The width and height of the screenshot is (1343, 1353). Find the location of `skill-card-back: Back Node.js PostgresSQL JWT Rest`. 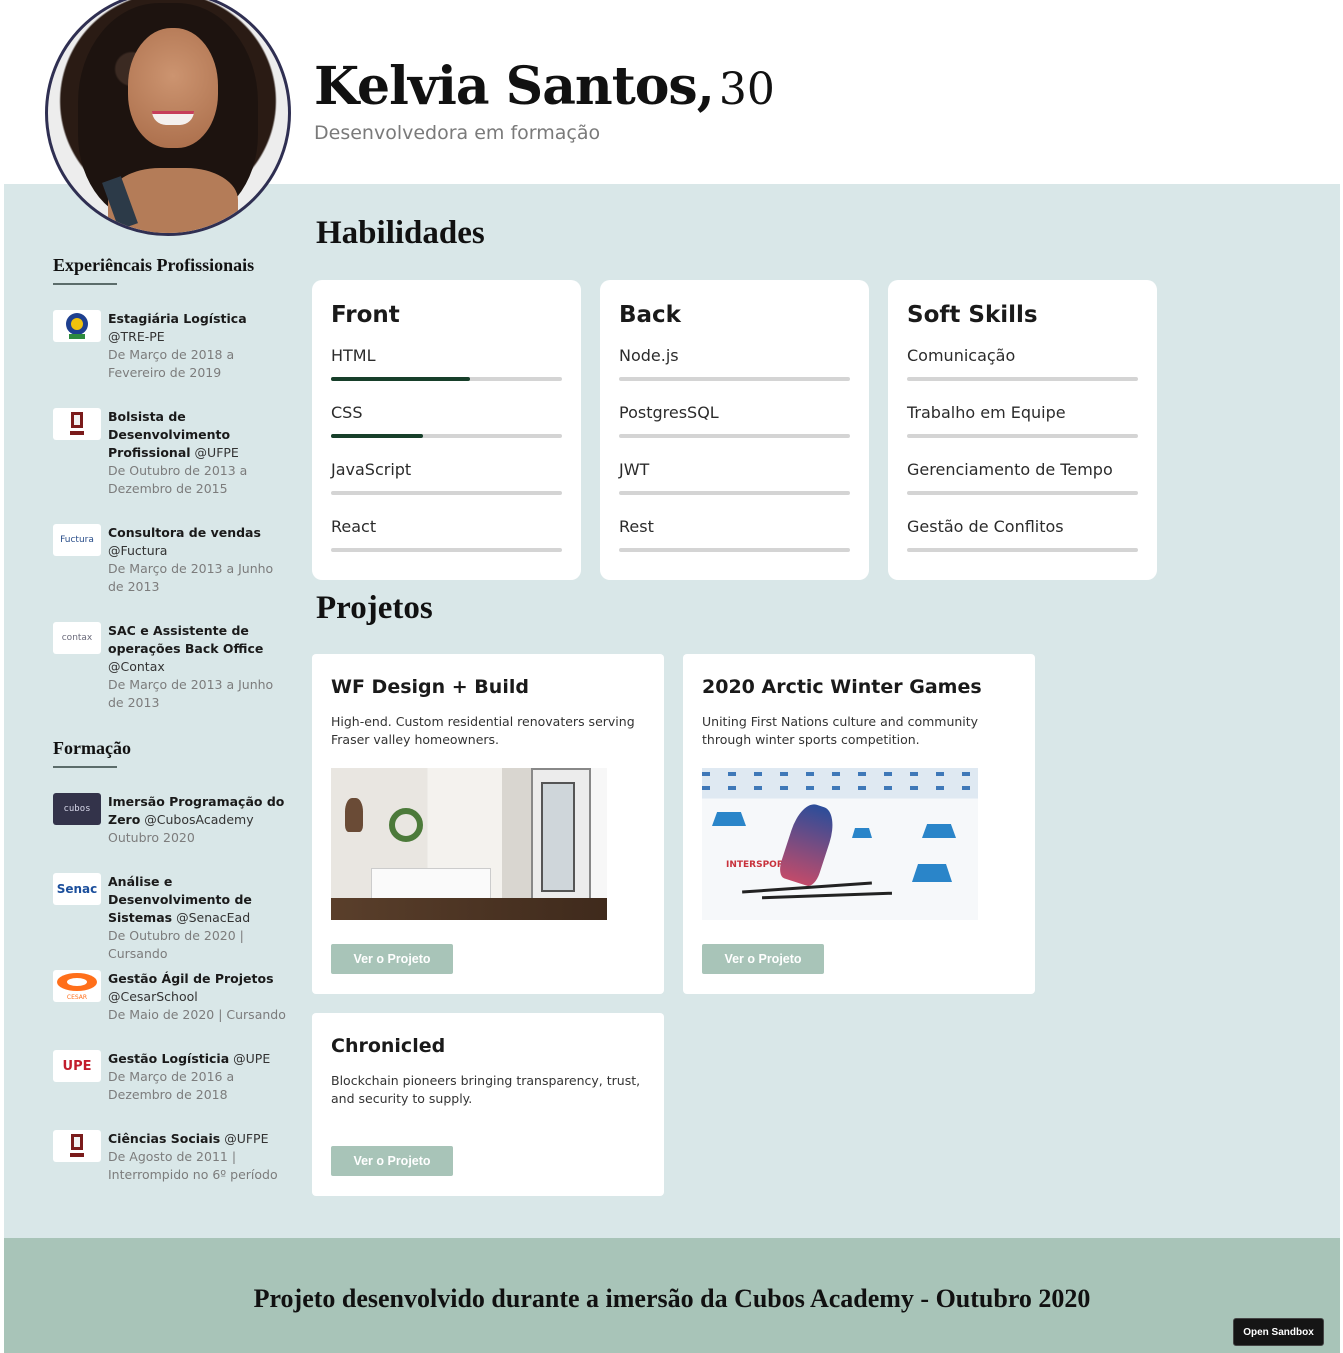

skill-card-back: Back Node.js PostgresSQL JWT Rest is located at coordinates (734, 430).